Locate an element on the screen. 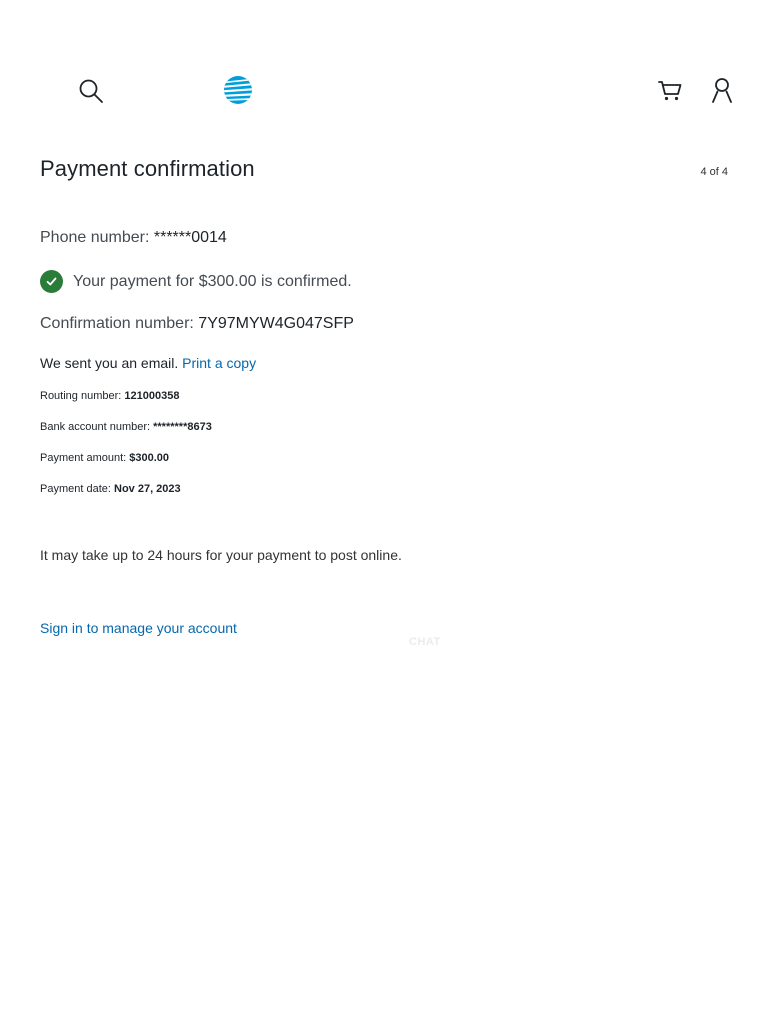 This screenshot has height=1024, width=768. date-label: Payment date: is located at coordinates (77, 489).